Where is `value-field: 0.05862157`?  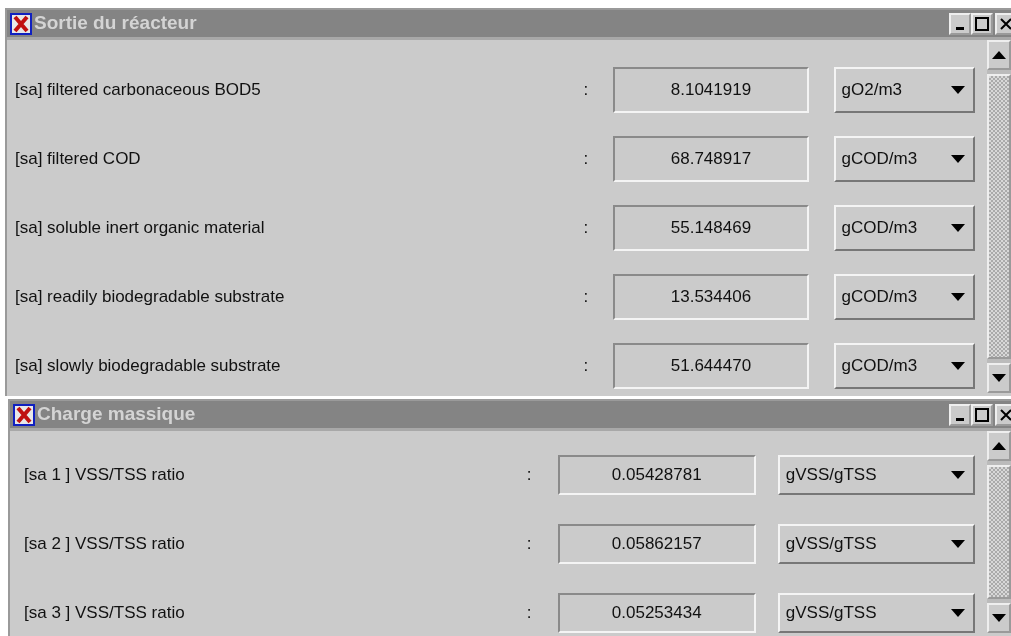
value-field: 0.05862157 is located at coordinates (656, 543).